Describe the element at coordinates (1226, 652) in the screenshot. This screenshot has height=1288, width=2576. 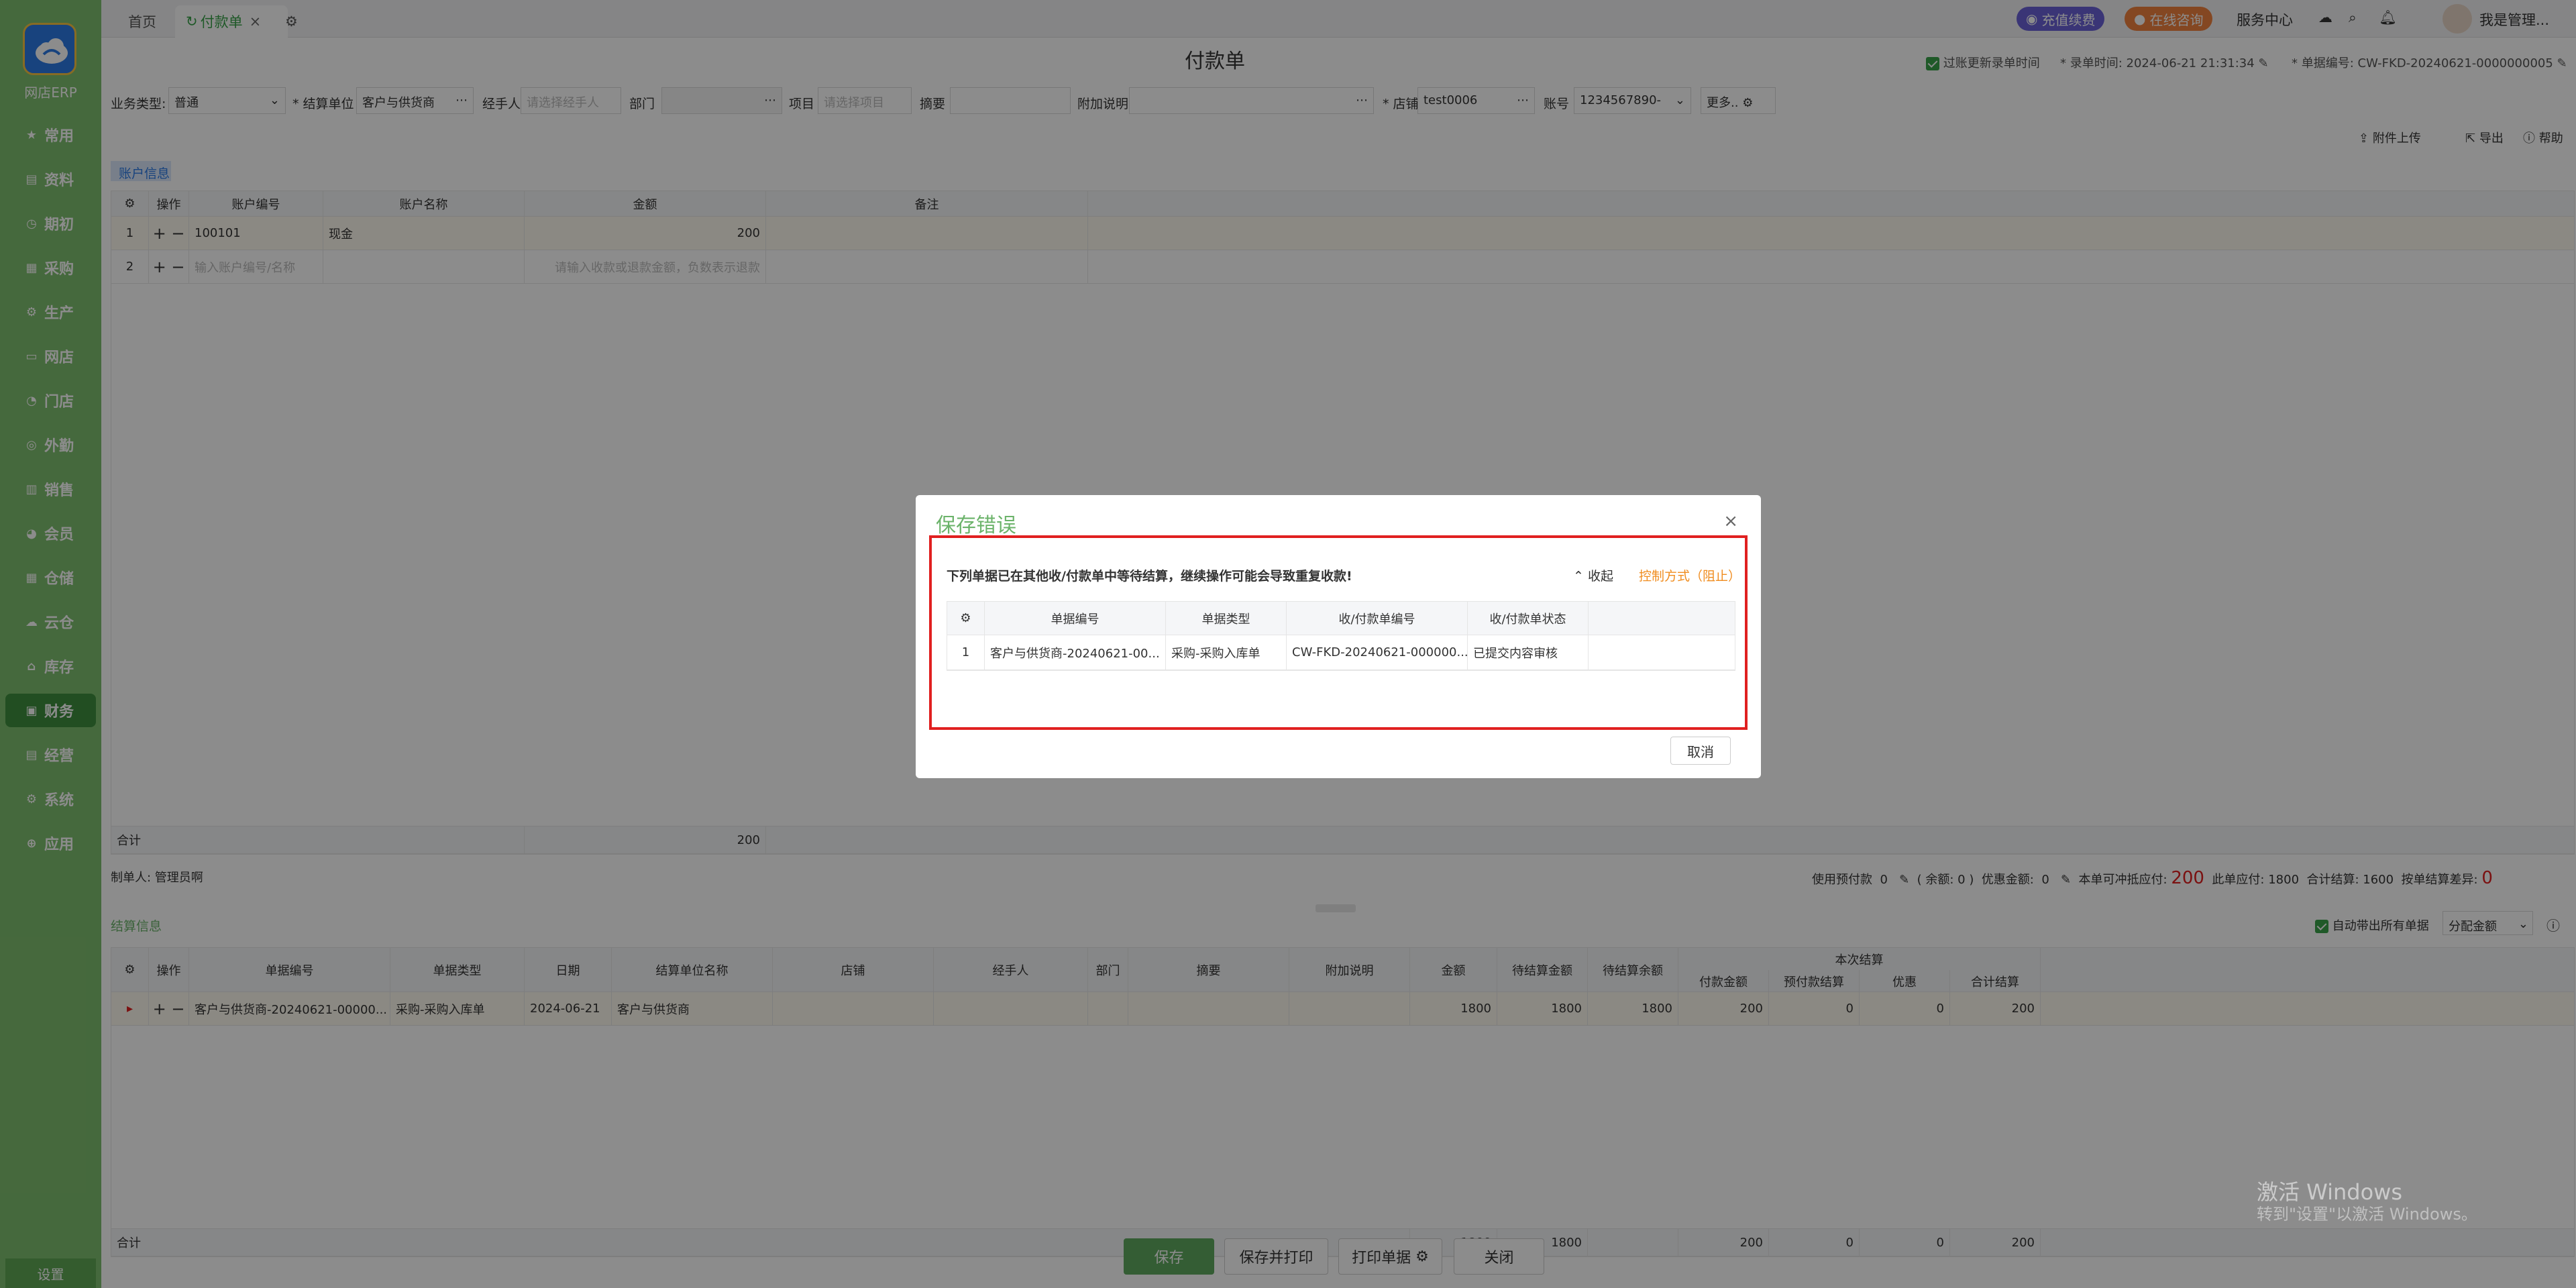
I see `doc-type: 采购-采购入库单` at that location.